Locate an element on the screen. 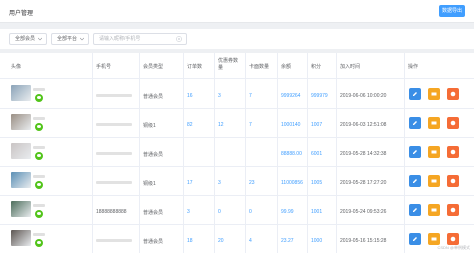 The width and height of the screenshot is (474, 253). table-row: 普通会员 88888.00 6001 2019-05-28 14:32:38 is located at coordinates (237, 152).